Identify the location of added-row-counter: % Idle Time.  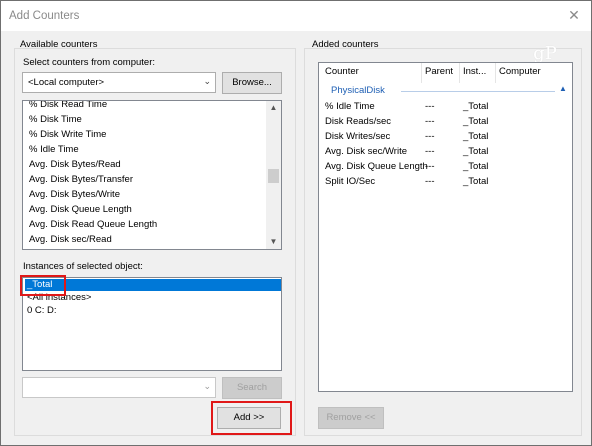
(350, 106).